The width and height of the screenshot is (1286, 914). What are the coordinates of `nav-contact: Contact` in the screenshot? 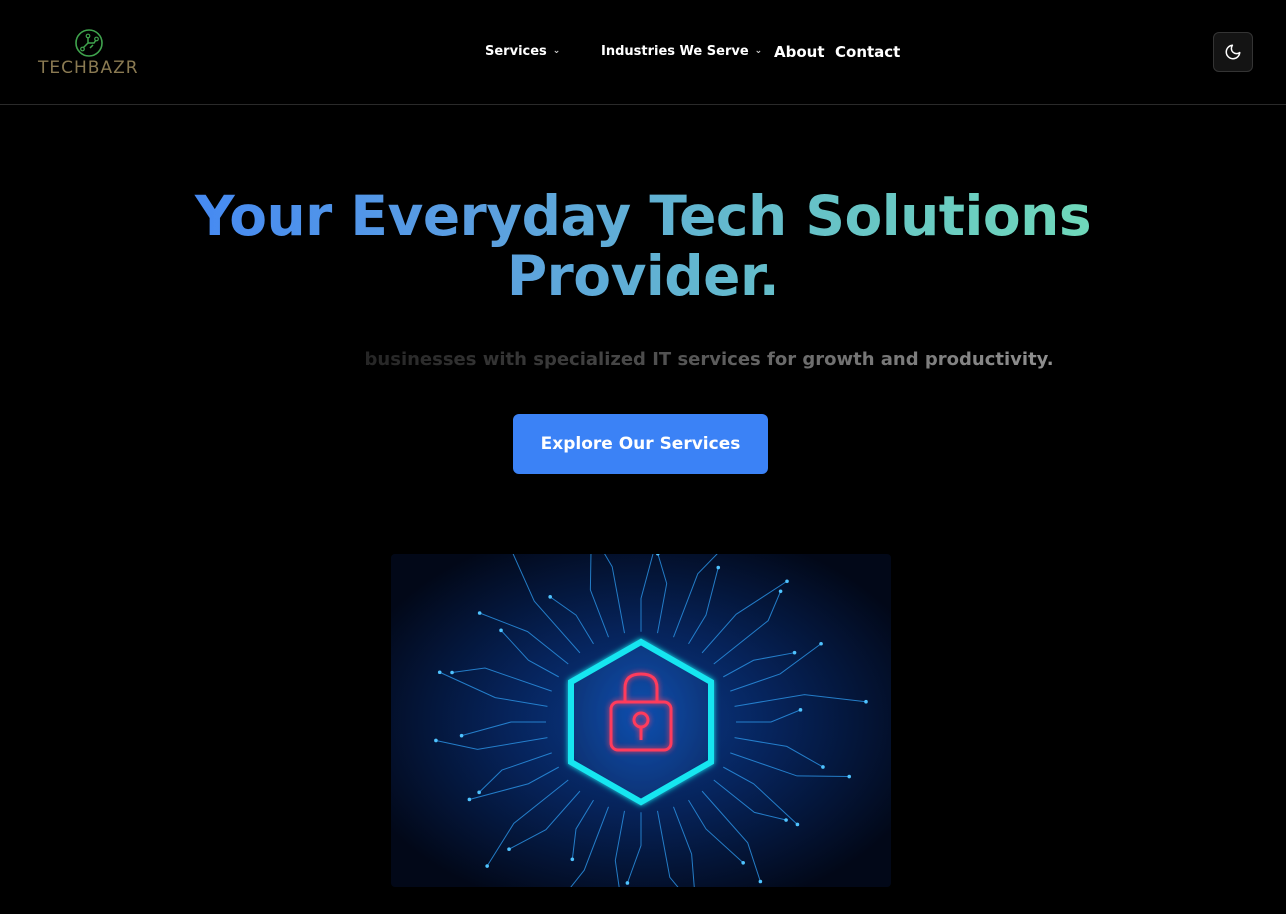 It's located at (867, 52).